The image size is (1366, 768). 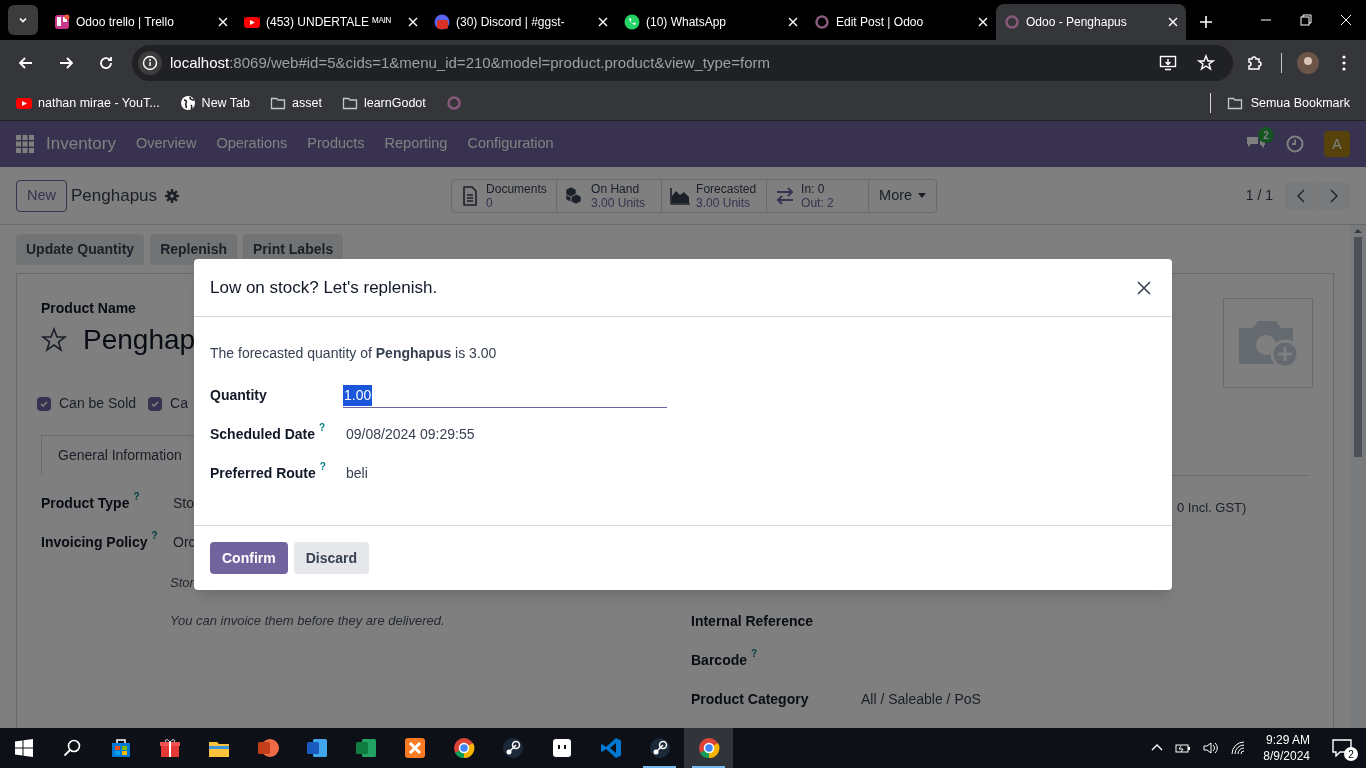 What do you see at coordinates (80, 249) in the screenshot?
I see `action-button: Update Quantity` at bounding box center [80, 249].